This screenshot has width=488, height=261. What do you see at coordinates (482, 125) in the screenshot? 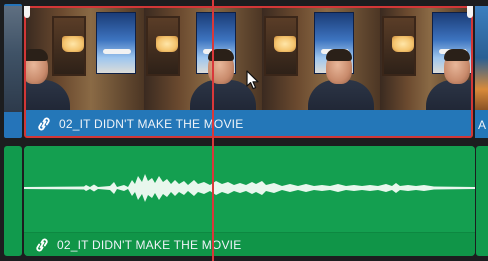
I see `next-clip-name: A` at bounding box center [482, 125].